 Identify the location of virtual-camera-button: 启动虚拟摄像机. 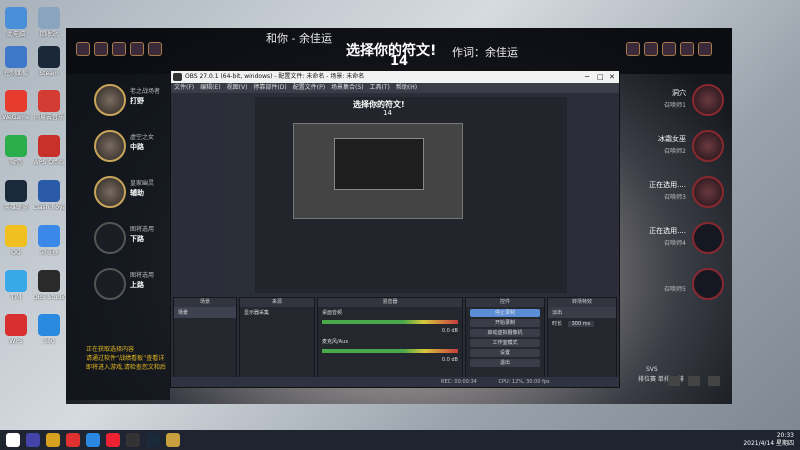
(505, 333).